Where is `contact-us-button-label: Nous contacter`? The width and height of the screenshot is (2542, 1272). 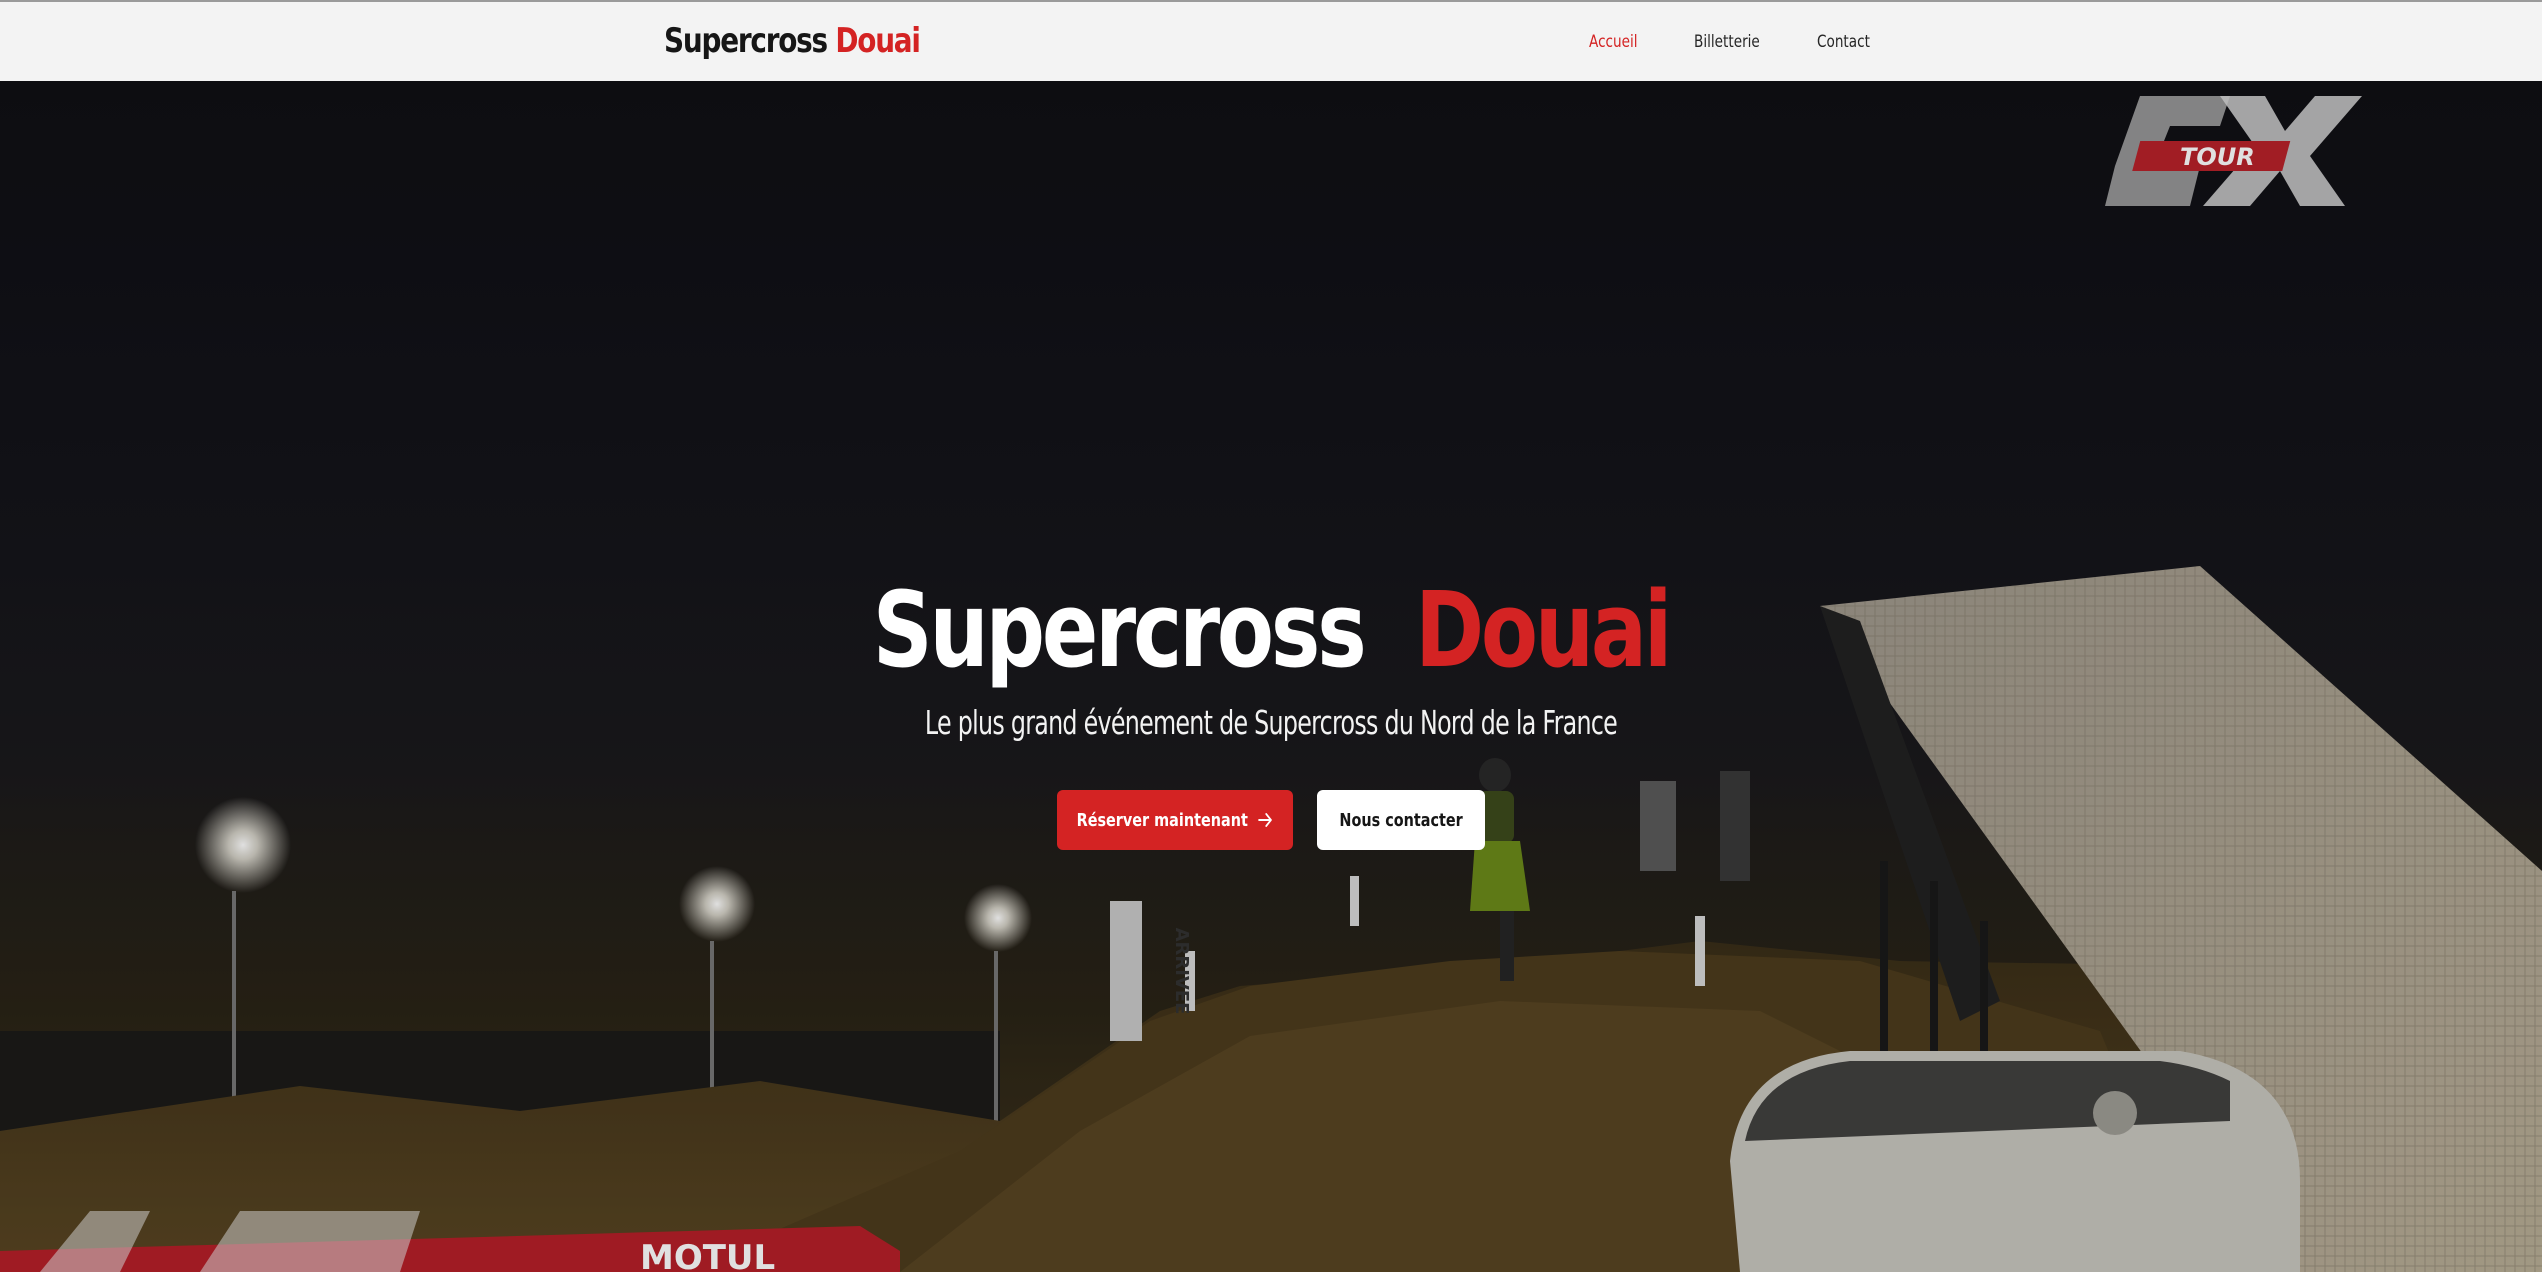
contact-us-button-label: Nous contacter is located at coordinates (1401, 820).